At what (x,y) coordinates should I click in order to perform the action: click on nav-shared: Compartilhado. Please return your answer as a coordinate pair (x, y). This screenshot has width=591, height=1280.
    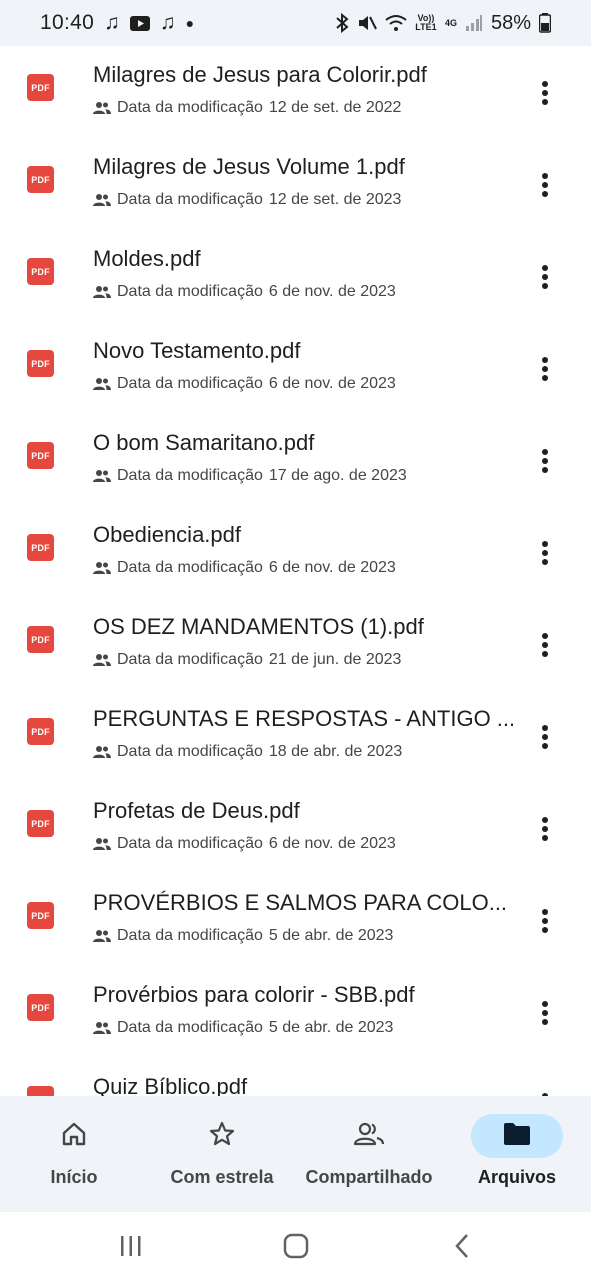
    Looking at the image, I should click on (369, 1154).